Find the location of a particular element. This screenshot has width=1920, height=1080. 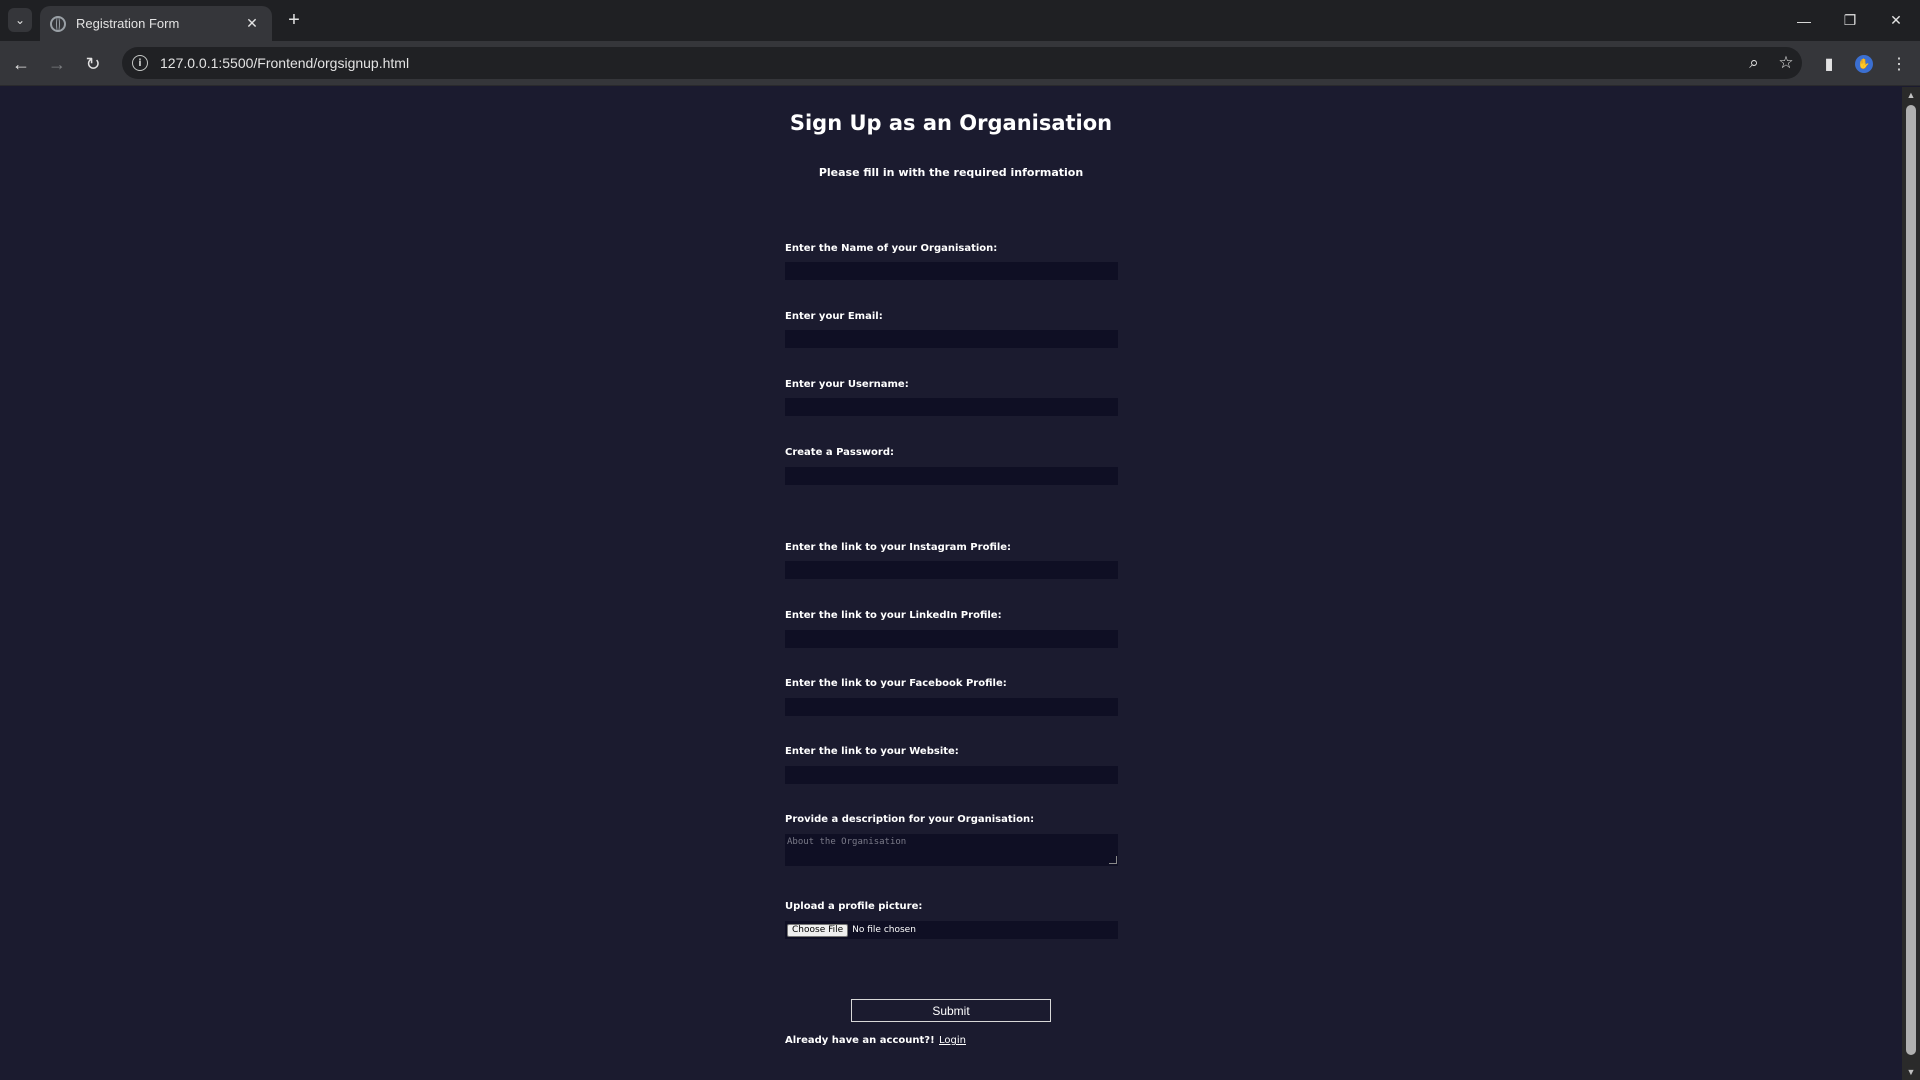

window-close-icon: ✕ is located at coordinates (1896, 20).